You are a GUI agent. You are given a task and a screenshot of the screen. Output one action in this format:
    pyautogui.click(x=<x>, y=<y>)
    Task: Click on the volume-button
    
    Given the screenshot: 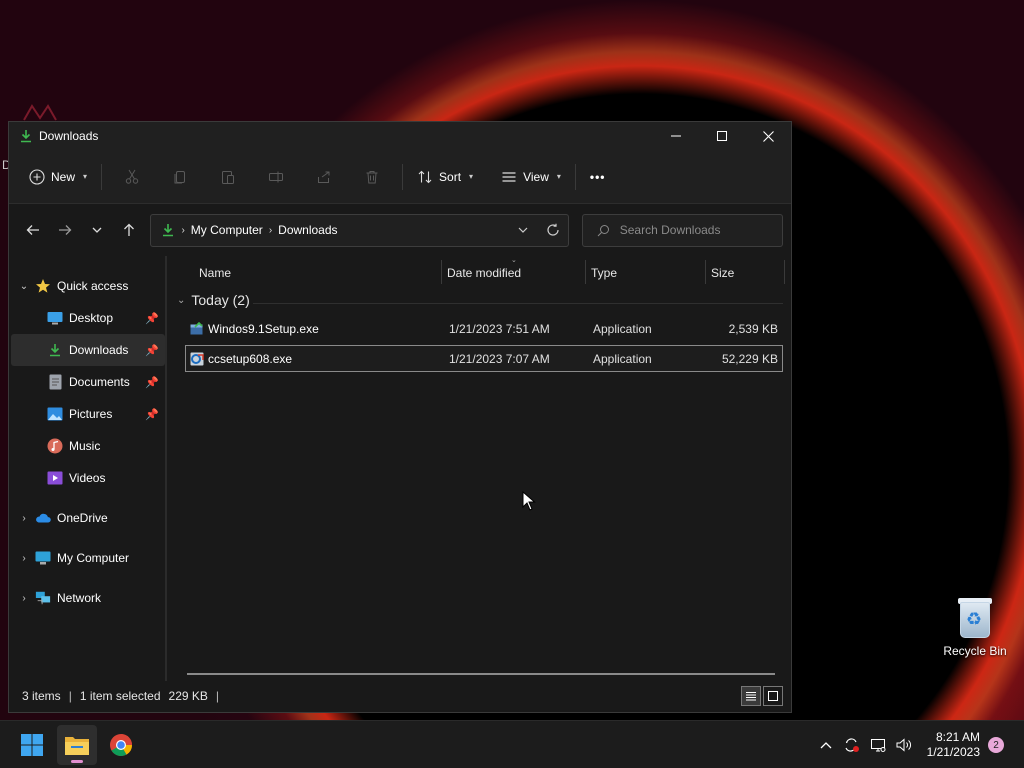 What is the action you would take?
    pyautogui.click(x=904, y=745)
    